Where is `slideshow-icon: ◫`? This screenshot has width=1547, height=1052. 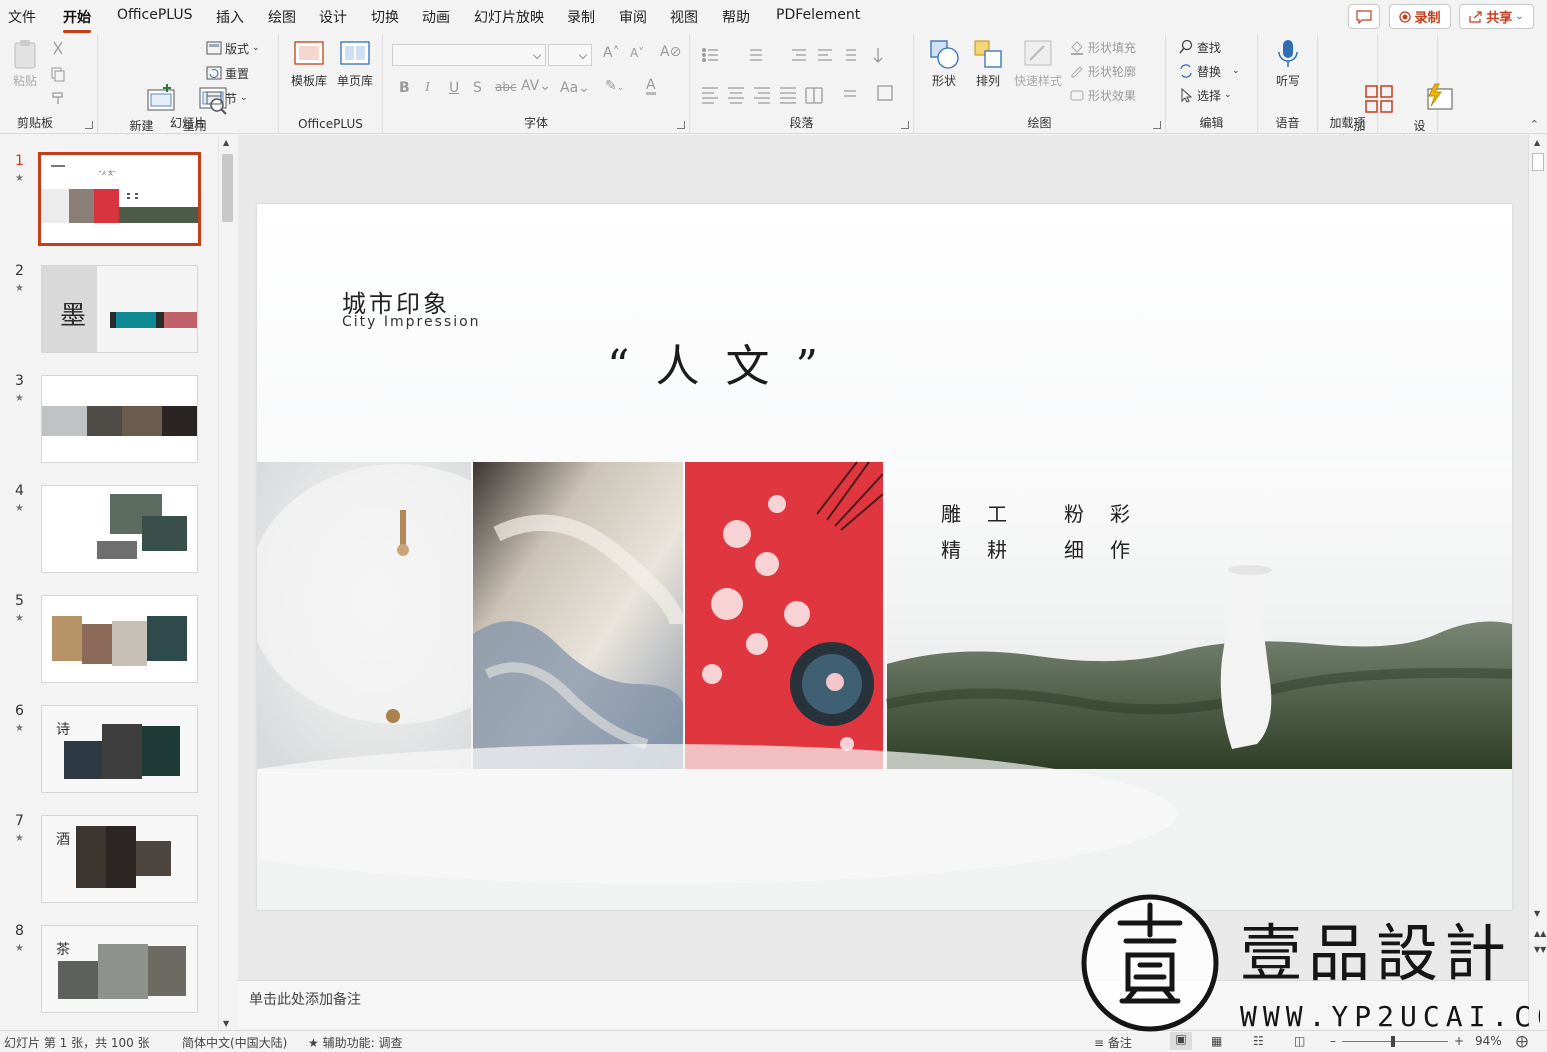
slideshow-icon: ◫ is located at coordinates (1299, 1041).